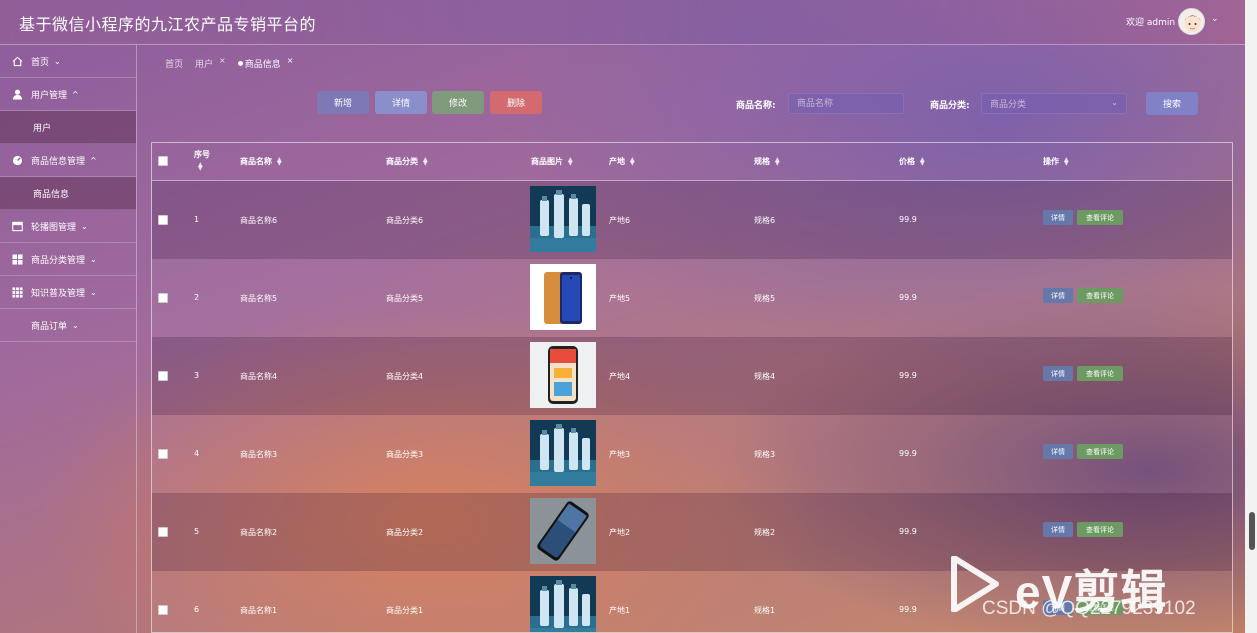 This screenshot has height=633, width=1257. What do you see at coordinates (259, 298) in the screenshot?
I see `cell-name: 商品名称5` at bounding box center [259, 298].